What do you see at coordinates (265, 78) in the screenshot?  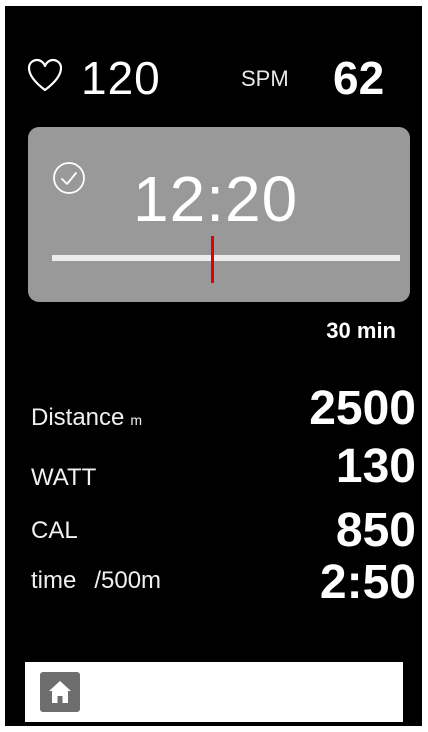 I see `spm-label: SPM` at bounding box center [265, 78].